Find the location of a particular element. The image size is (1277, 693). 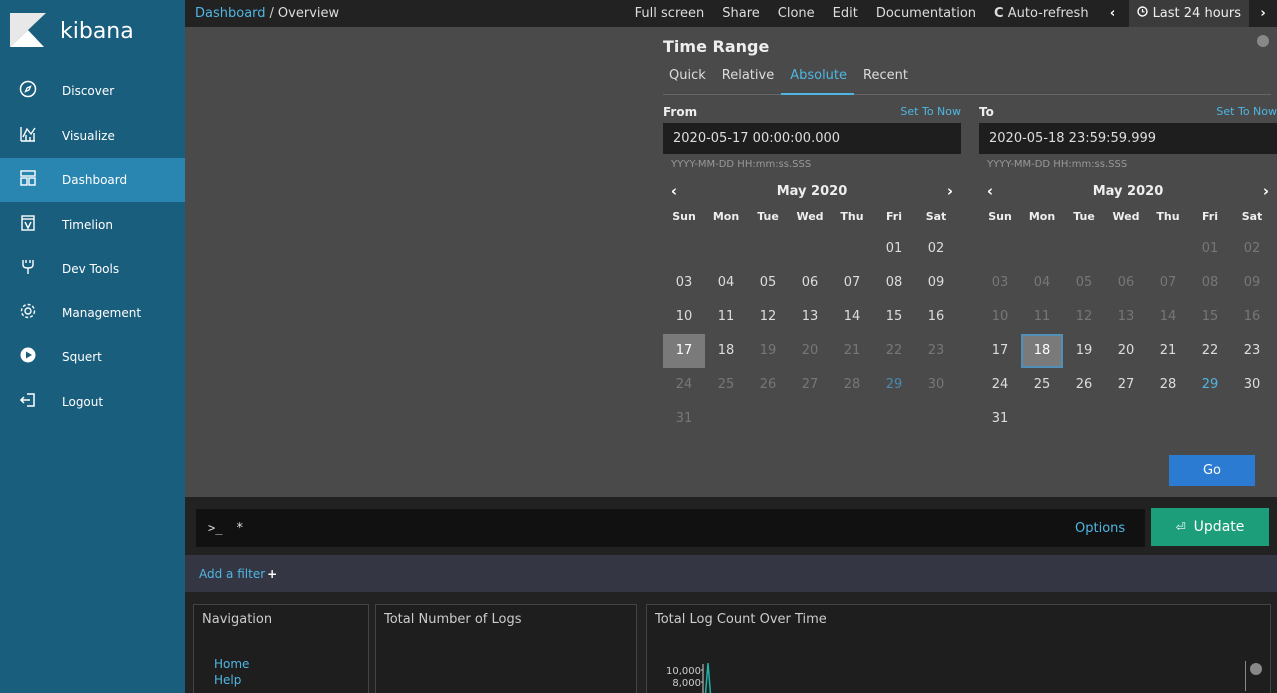

help-link: Help is located at coordinates (291, 680).